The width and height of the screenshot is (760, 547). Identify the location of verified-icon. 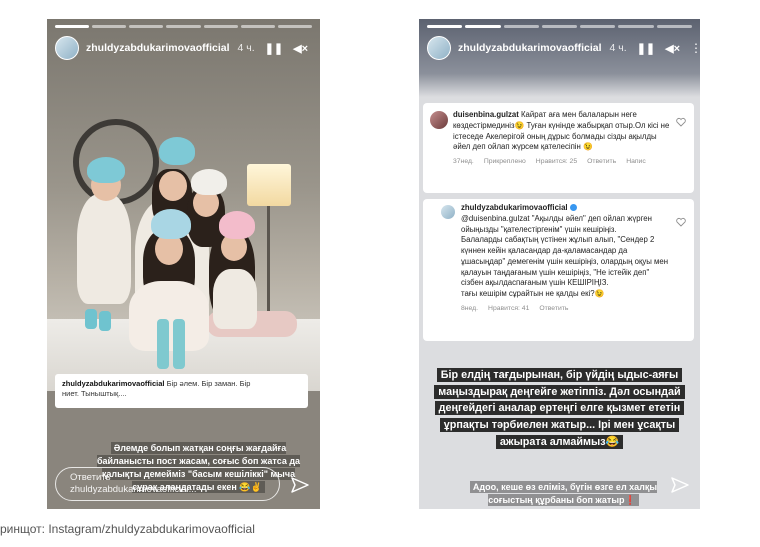
(573, 208).